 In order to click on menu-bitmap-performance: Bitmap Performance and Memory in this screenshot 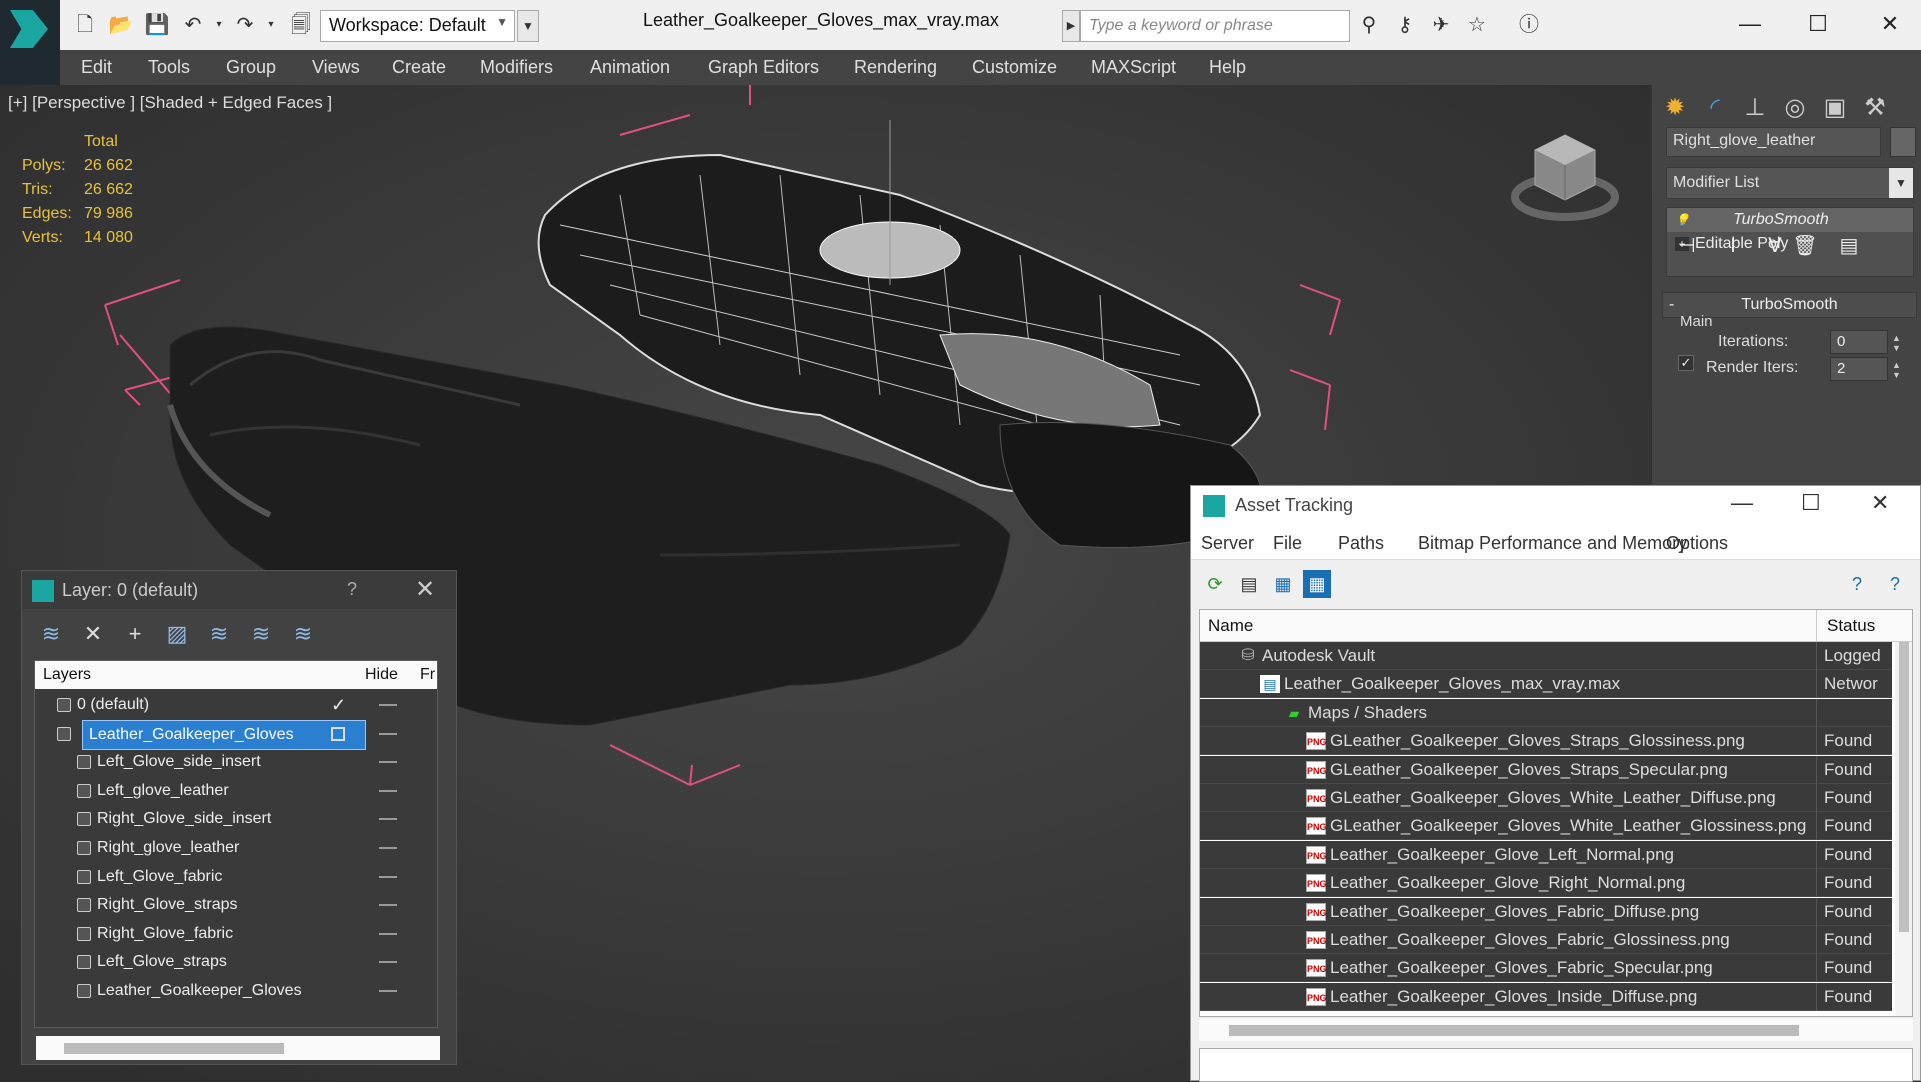, I will do `click(1552, 543)`.